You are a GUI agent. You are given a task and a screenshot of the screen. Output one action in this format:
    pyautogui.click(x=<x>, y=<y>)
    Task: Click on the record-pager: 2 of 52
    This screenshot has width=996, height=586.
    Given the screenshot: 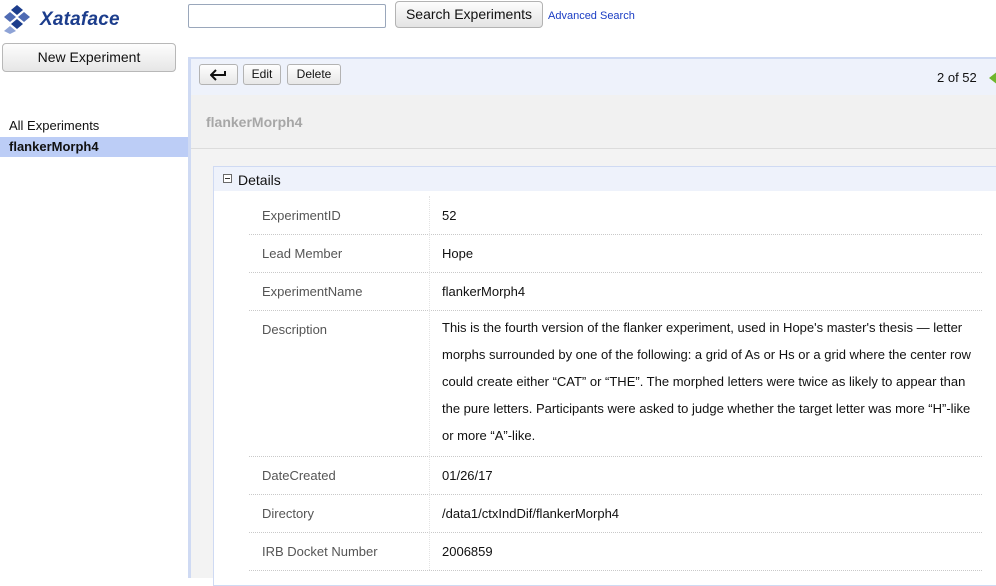 What is the action you would take?
    pyautogui.click(x=957, y=77)
    